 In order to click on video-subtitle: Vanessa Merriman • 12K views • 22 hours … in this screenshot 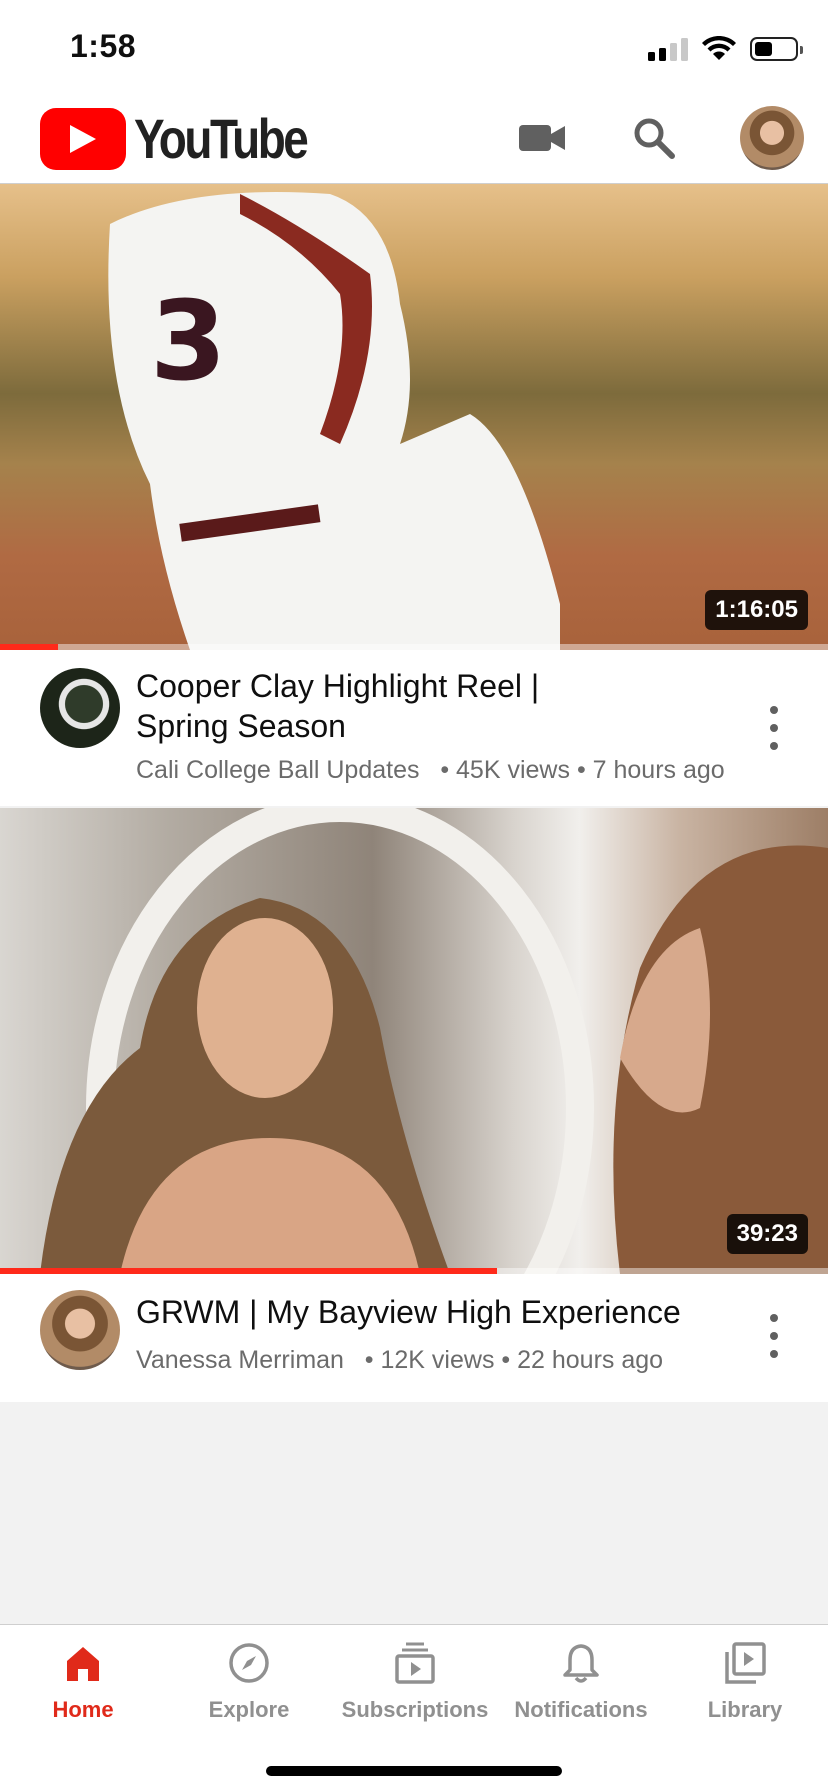, I will do `click(400, 1360)`.